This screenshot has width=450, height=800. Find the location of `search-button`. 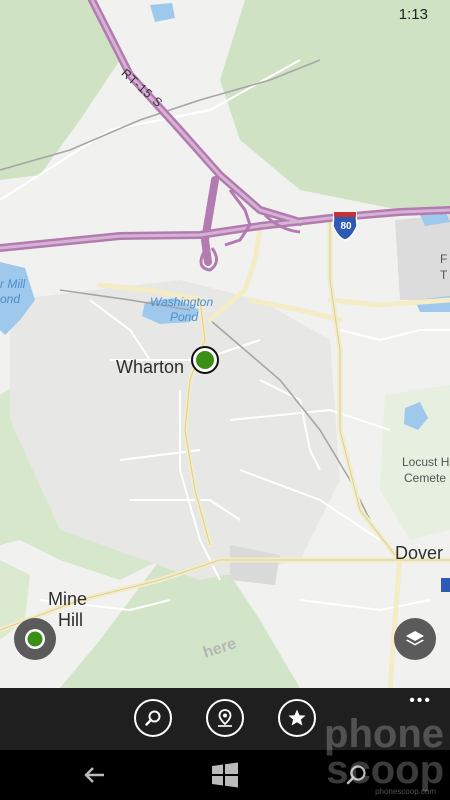

search-button is located at coordinates (153, 718).